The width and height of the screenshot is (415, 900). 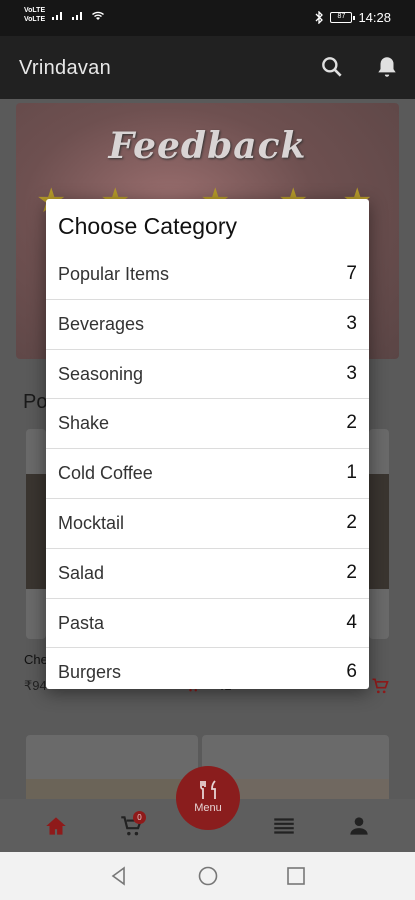 What do you see at coordinates (84, 423) in the screenshot?
I see `category-label: Shake` at bounding box center [84, 423].